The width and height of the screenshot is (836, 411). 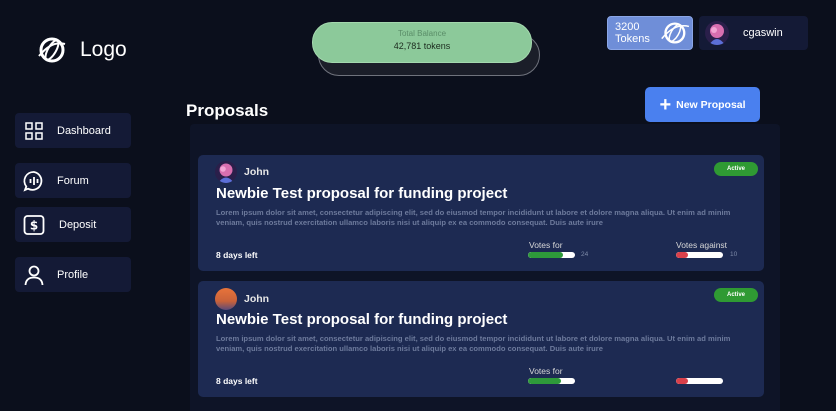 I want to click on balance-label: Total Balance, so click(x=422, y=33).